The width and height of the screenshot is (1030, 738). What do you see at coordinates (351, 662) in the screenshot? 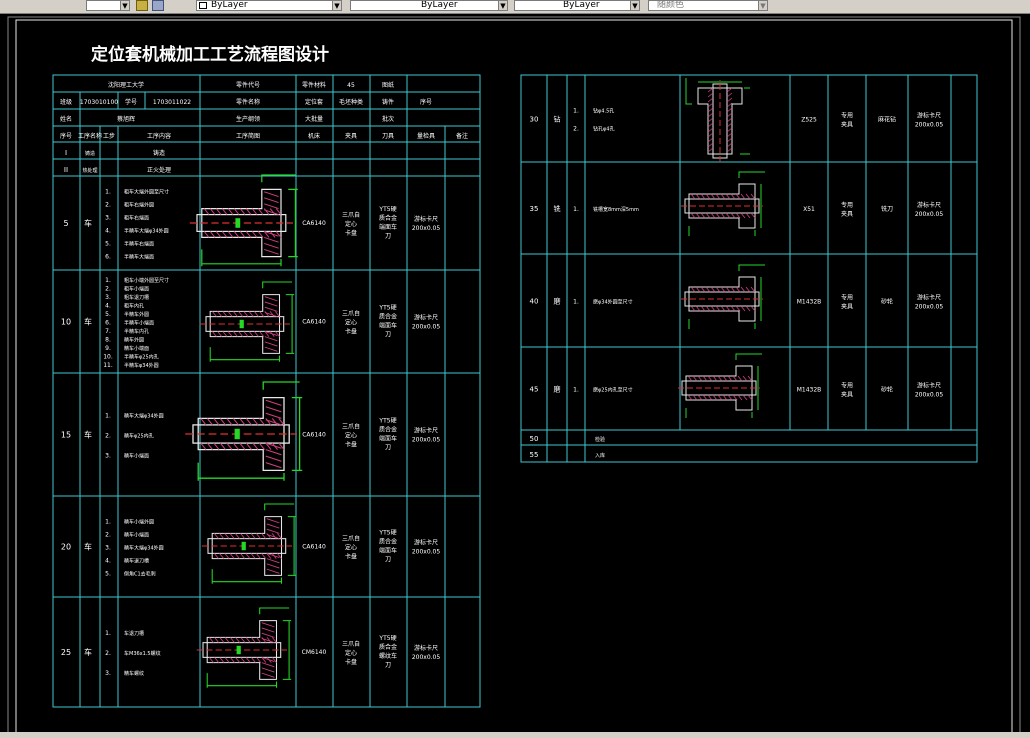
I see `fixture-text: 卡盘` at bounding box center [351, 662].